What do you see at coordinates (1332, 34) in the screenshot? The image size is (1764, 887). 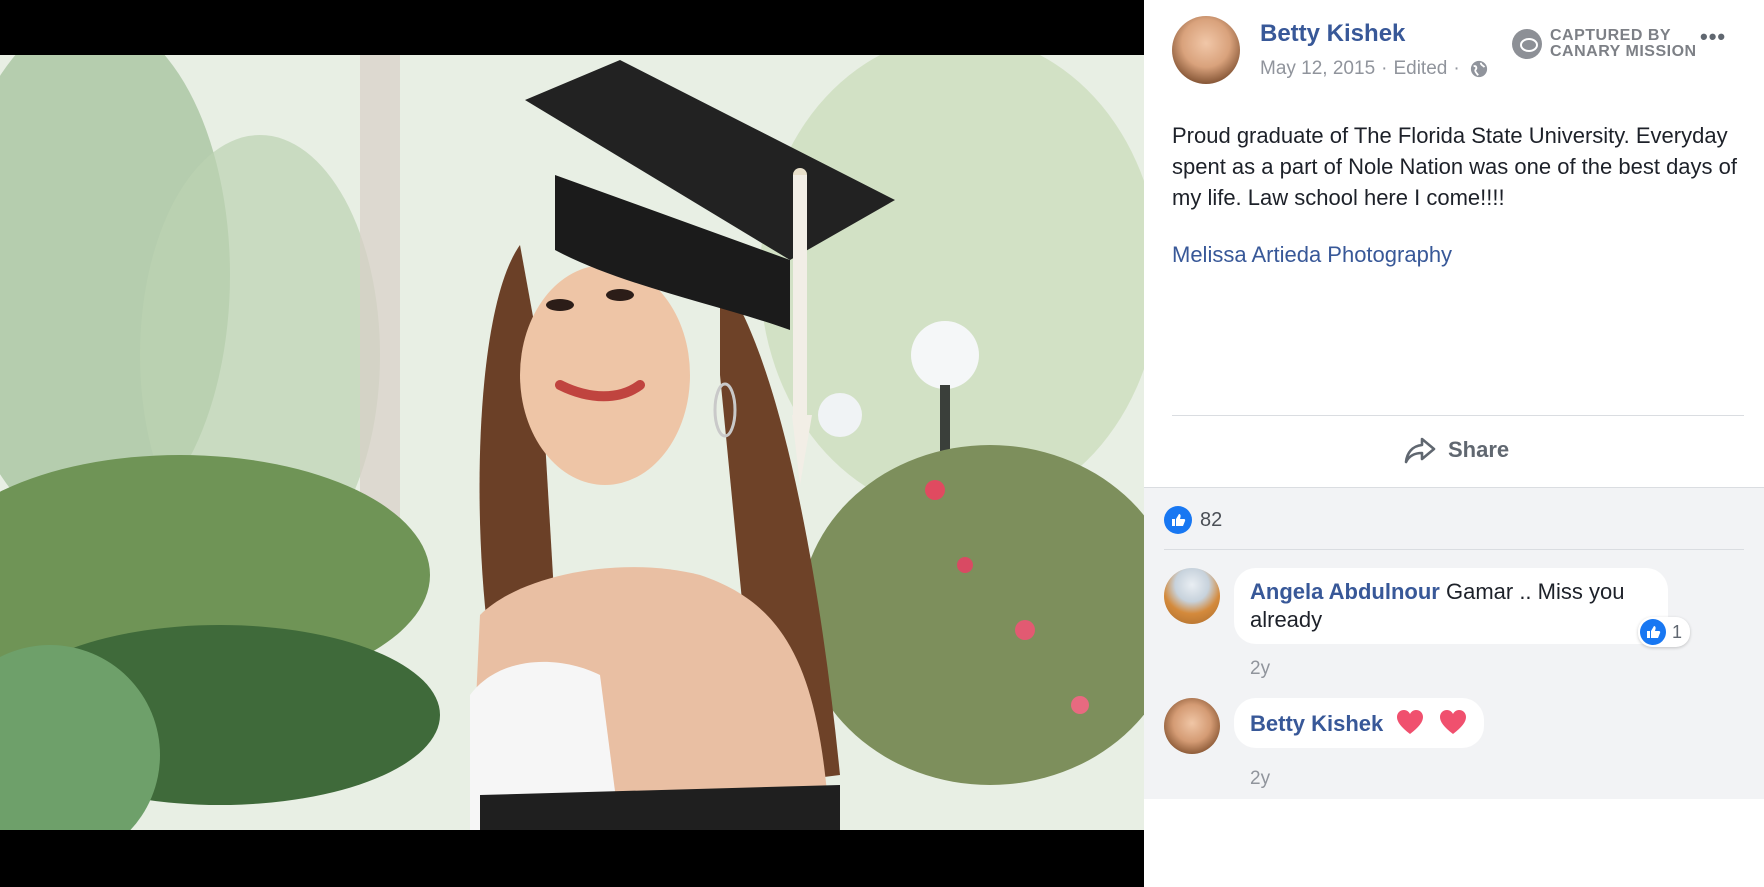 I see `author-name-link: Betty Kishek` at bounding box center [1332, 34].